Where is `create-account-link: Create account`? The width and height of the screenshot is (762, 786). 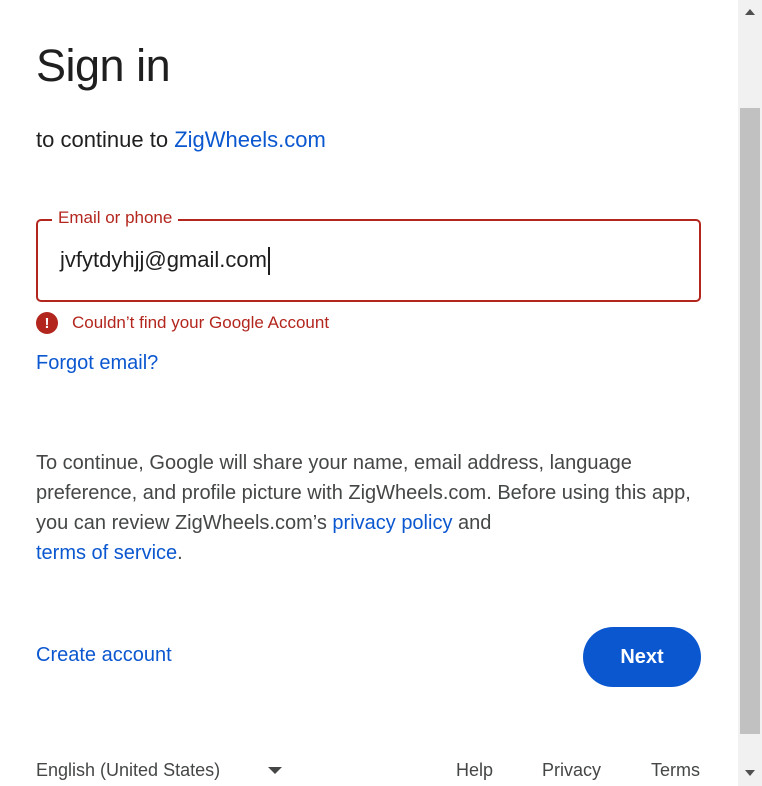 create-account-link: Create account is located at coordinates (104, 655).